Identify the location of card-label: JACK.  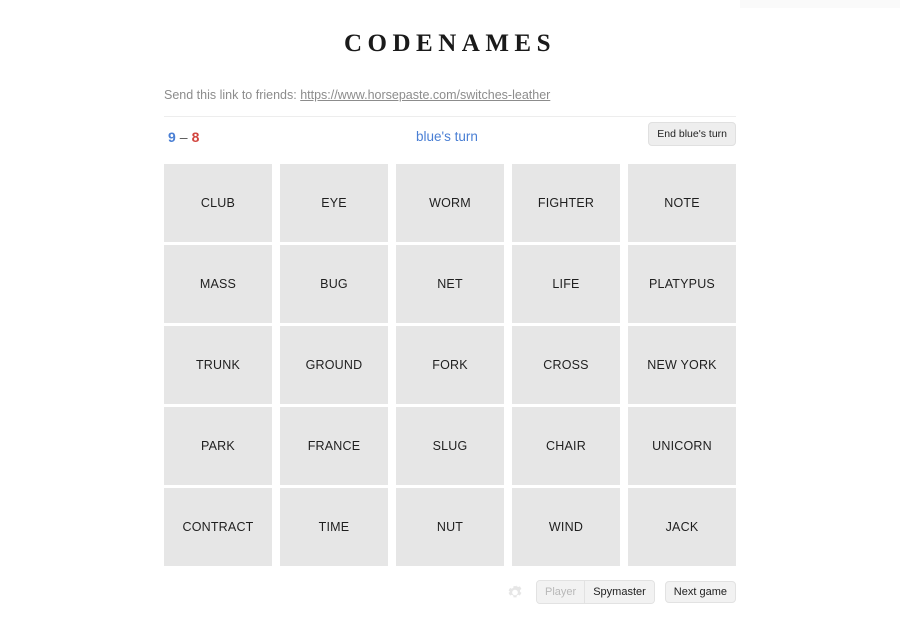
(682, 527).